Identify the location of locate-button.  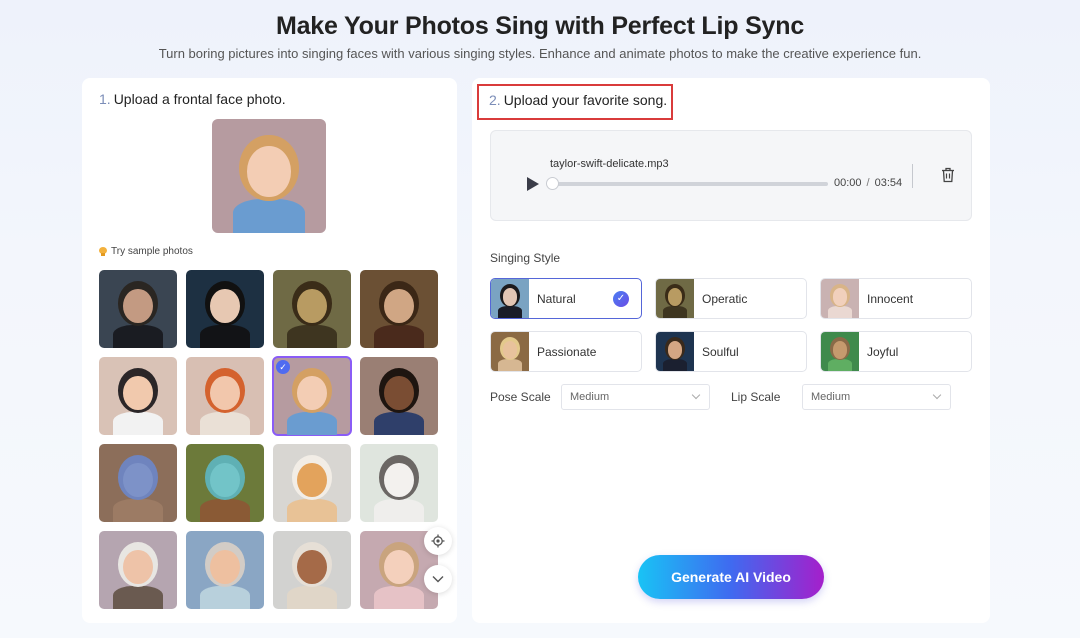
(438, 541).